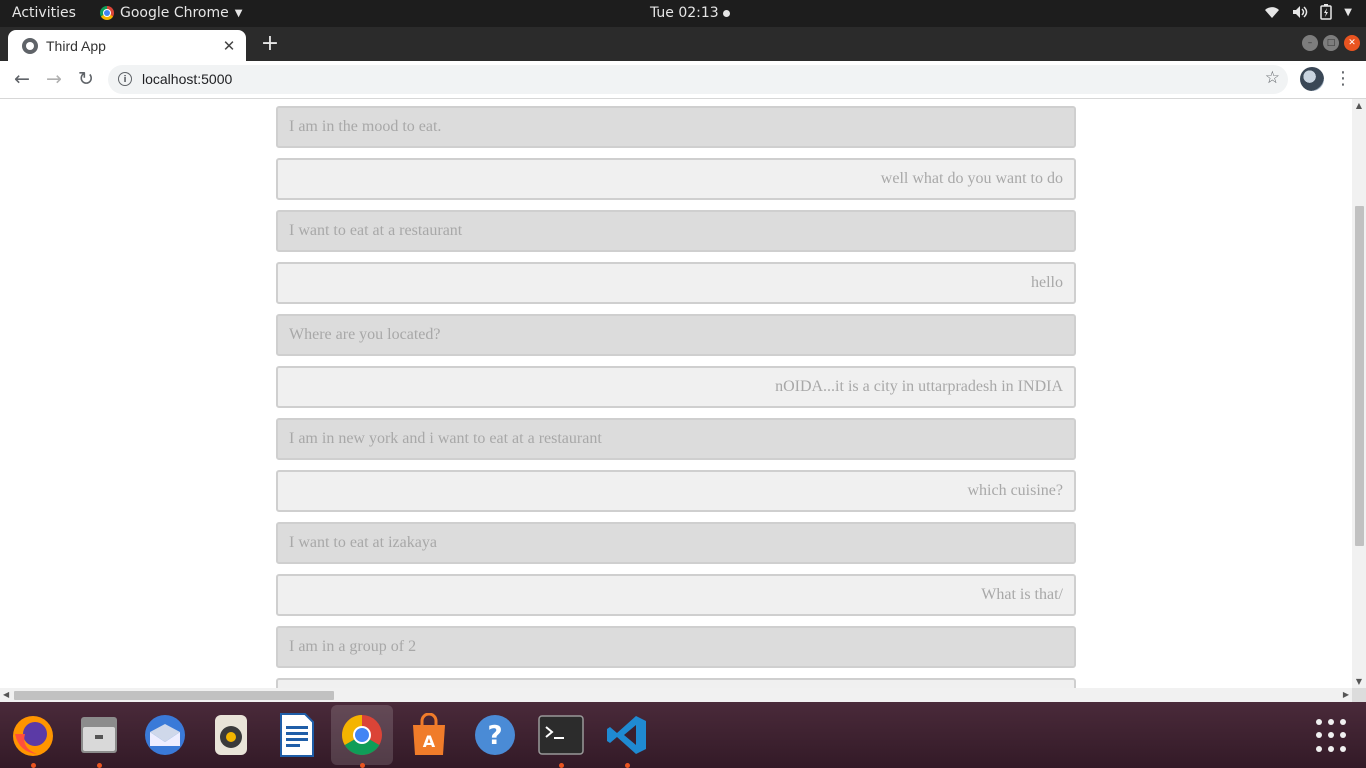 This screenshot has height=768, width=1366. I want to click on minimize-button: –, so click(1310, 43).